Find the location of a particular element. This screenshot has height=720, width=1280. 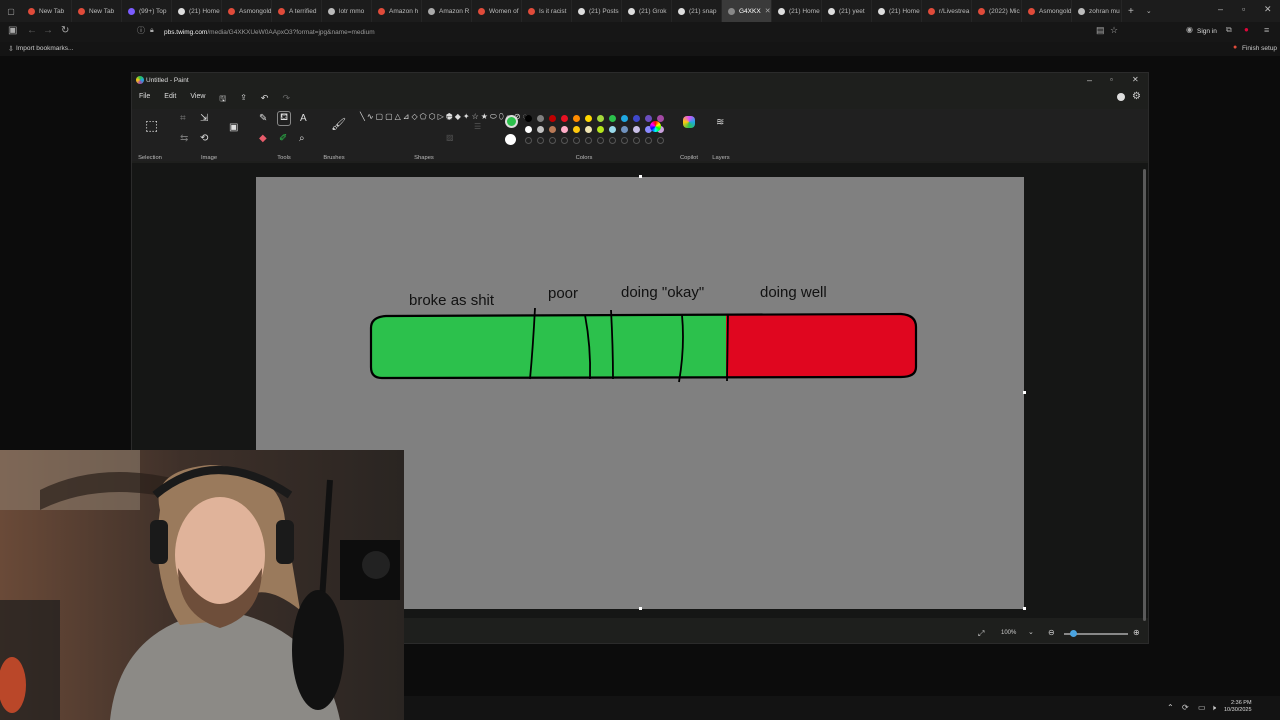

redo-icon: ↷ is located at coordinates (286, 98).